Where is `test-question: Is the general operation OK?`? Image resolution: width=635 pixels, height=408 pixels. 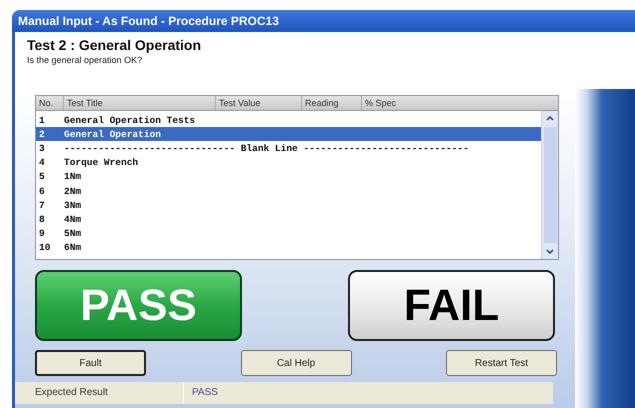
test-question: Is the general operation OK? is located at coordinates (85, 60).